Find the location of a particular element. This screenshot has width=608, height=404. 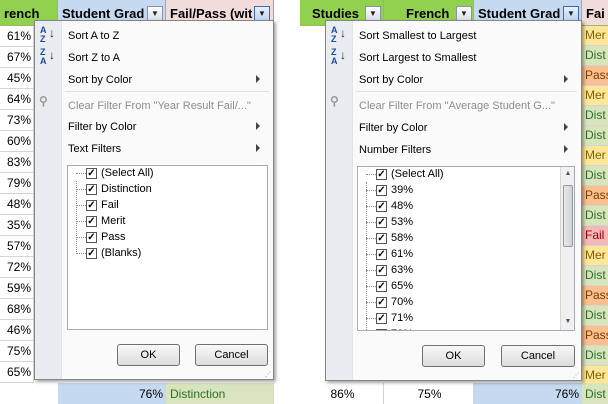

filter-value-item: ✓ 61% is located at coordinates (456, 255).